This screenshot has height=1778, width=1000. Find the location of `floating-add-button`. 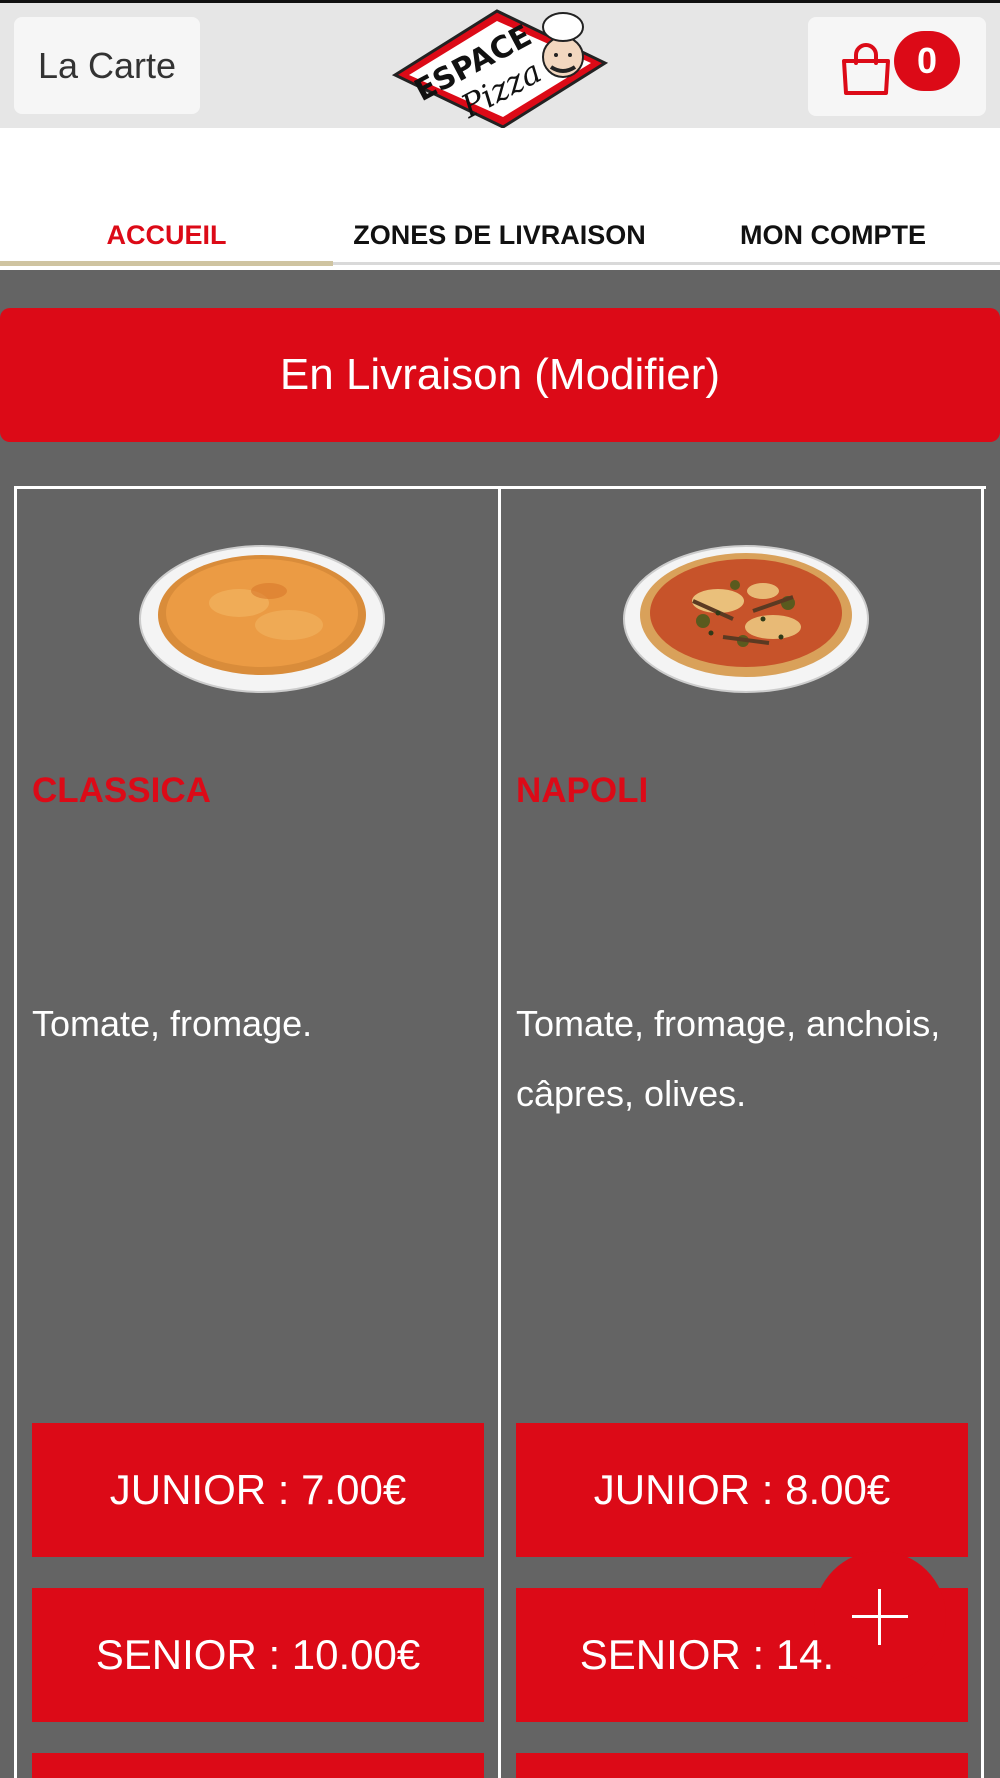

floating-add-button is located at coordinates (880, 1617).